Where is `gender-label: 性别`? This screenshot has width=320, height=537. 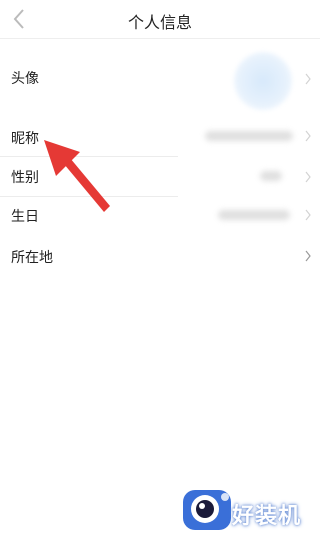 gender-label: 性别 is located at coordinates (25, 178).